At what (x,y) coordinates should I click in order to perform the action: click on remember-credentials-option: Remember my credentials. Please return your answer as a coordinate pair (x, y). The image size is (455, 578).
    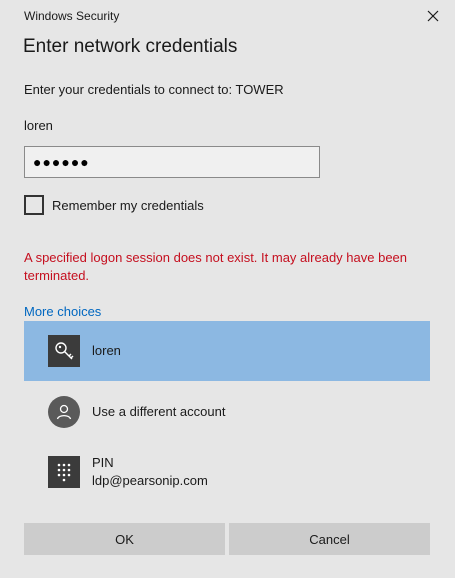
    Looking at the image, I should click on (114, 205).